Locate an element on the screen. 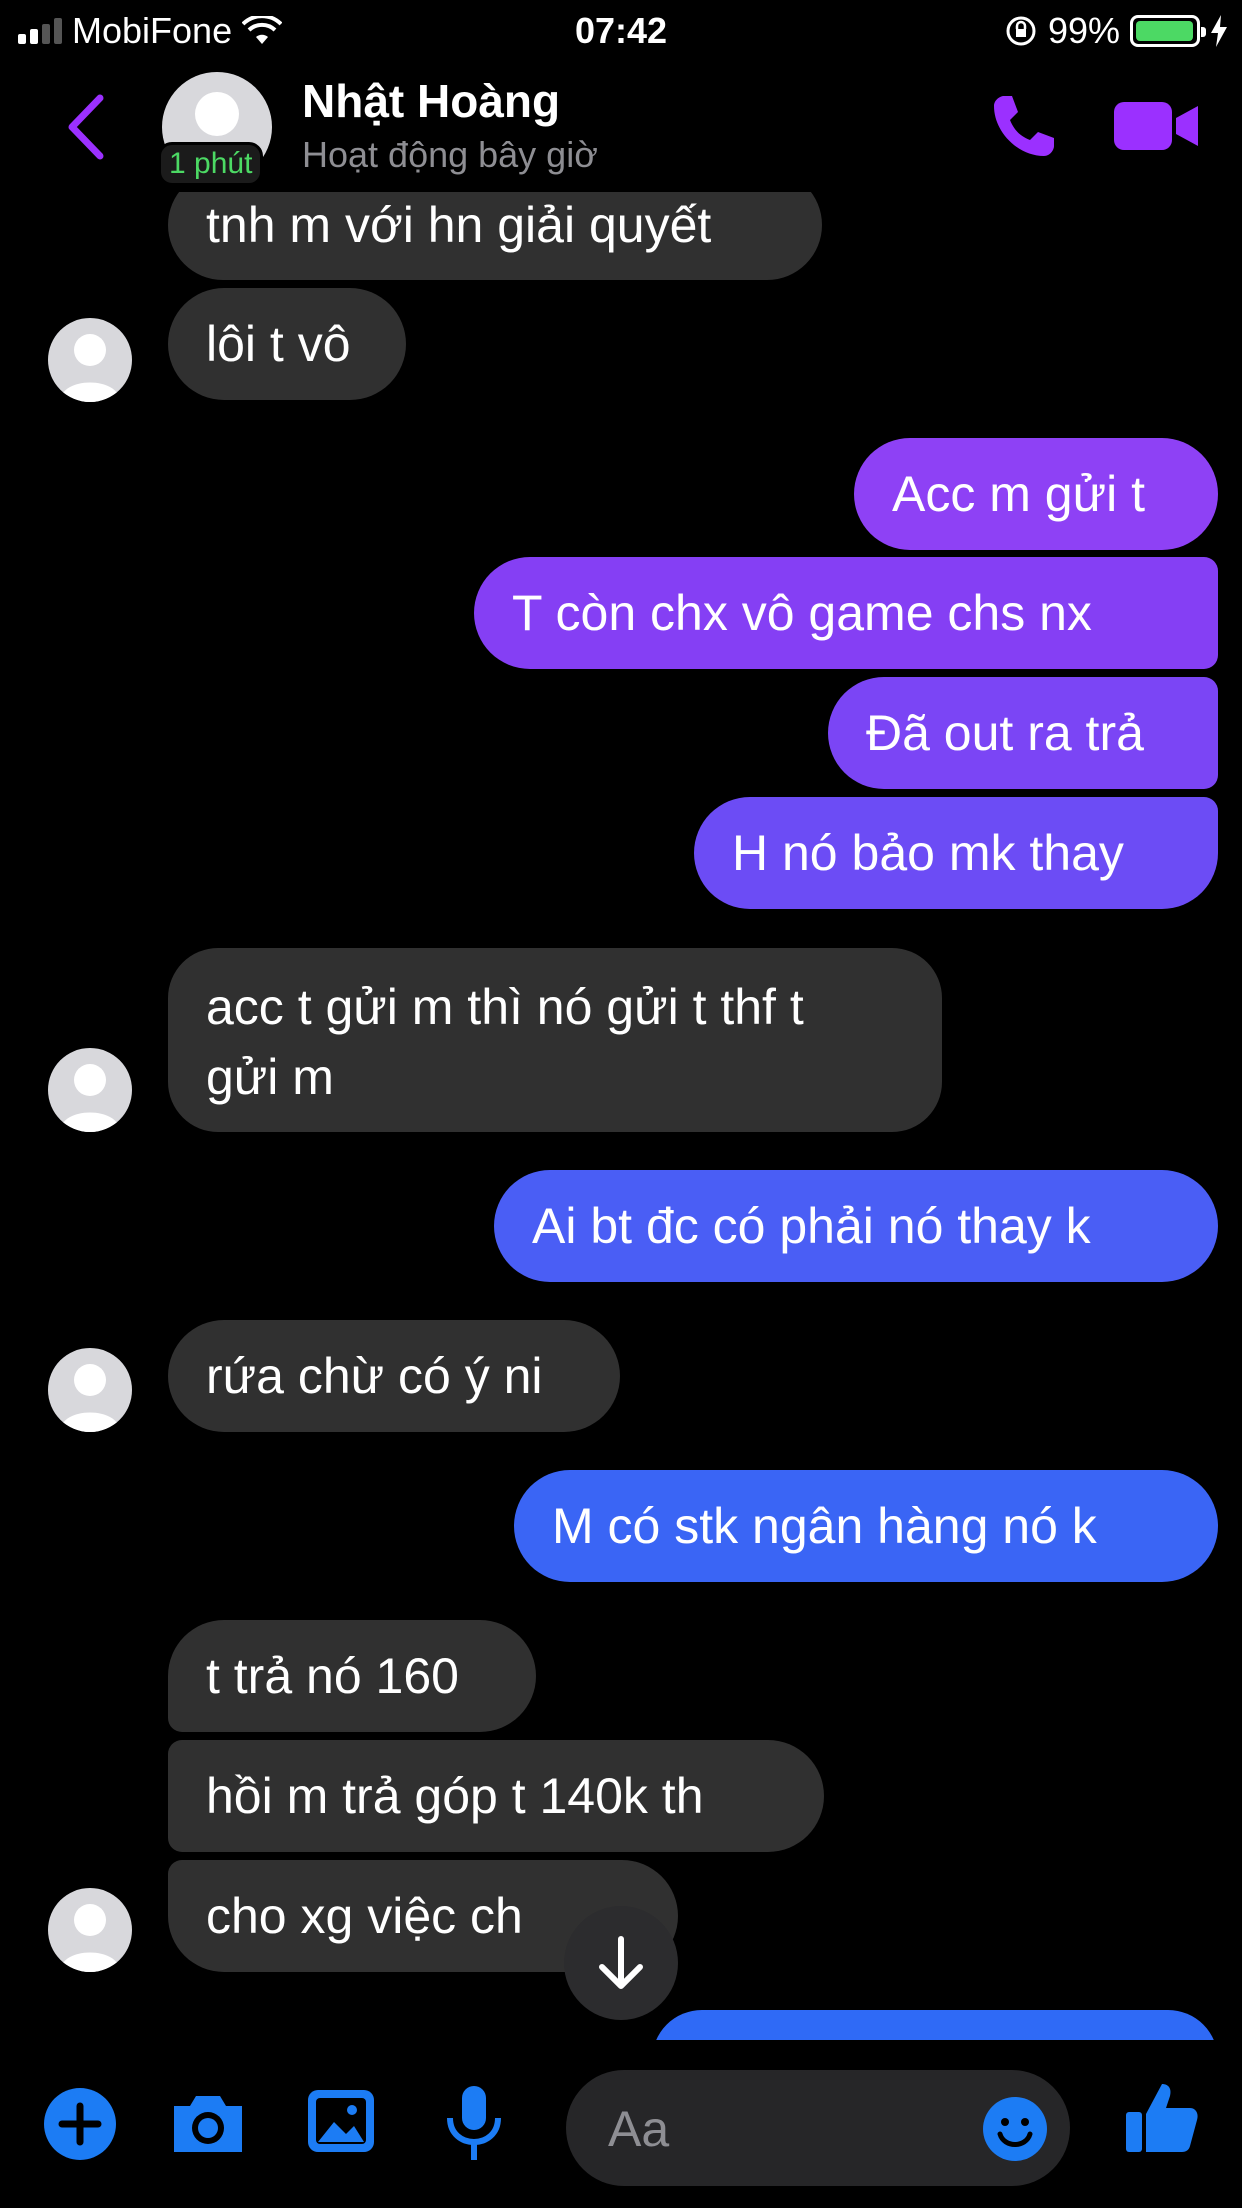 This screenshot has height=2208, width=1242. message-line: acc t gửi m thì nó gửi t thf t is located at coordinates (505, 1007).